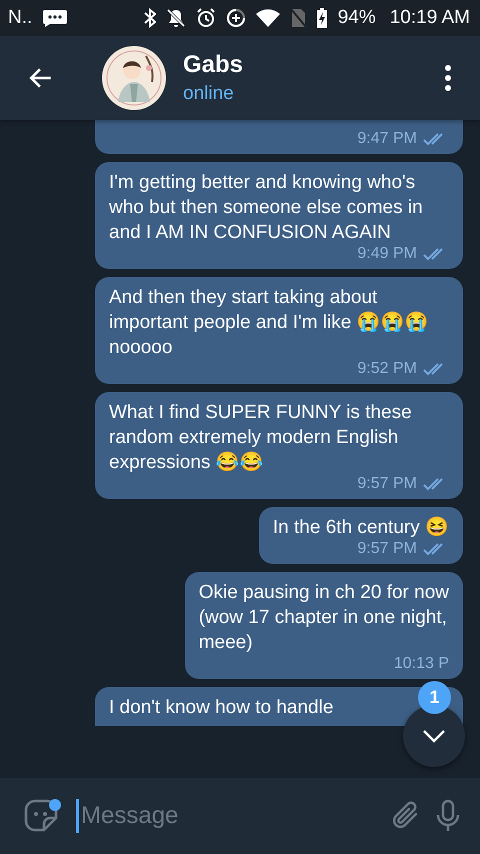 This screenshot has width=480, height=854. I want to click on message-text: I'm getting better and knowing who's who but then someone else comes in and I AM IN CONFUSION AGAIN, so click(266, 208).